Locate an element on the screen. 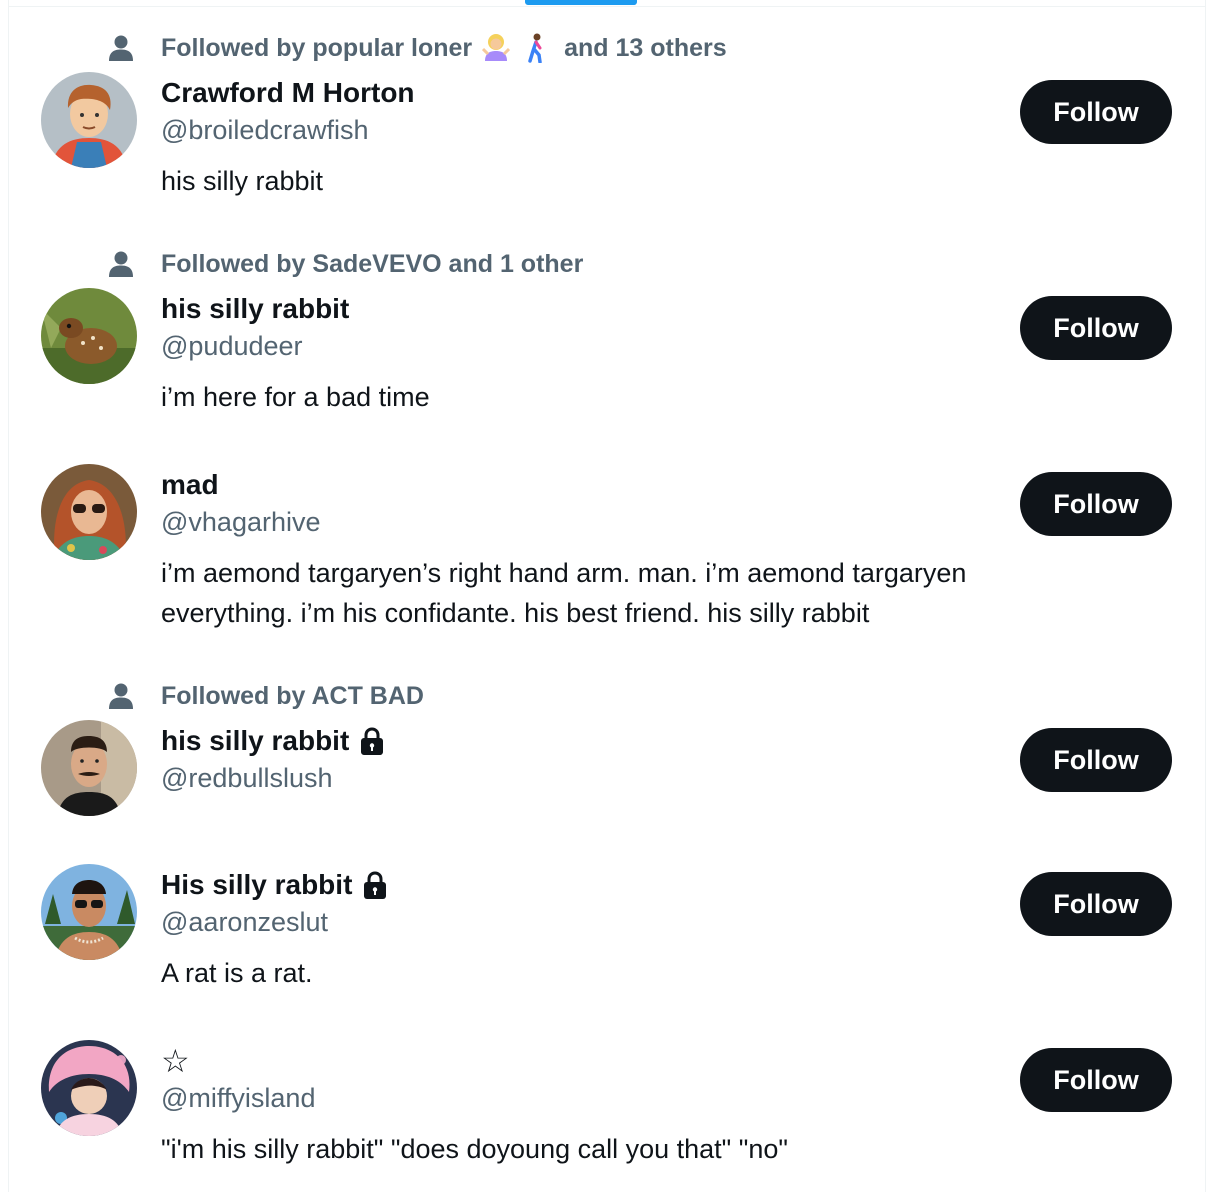 The height and width of the screenshot is (1192, 1224). social-context-text: Followed by SadeVEVO and 1 other is located at coordinates (372, 263).